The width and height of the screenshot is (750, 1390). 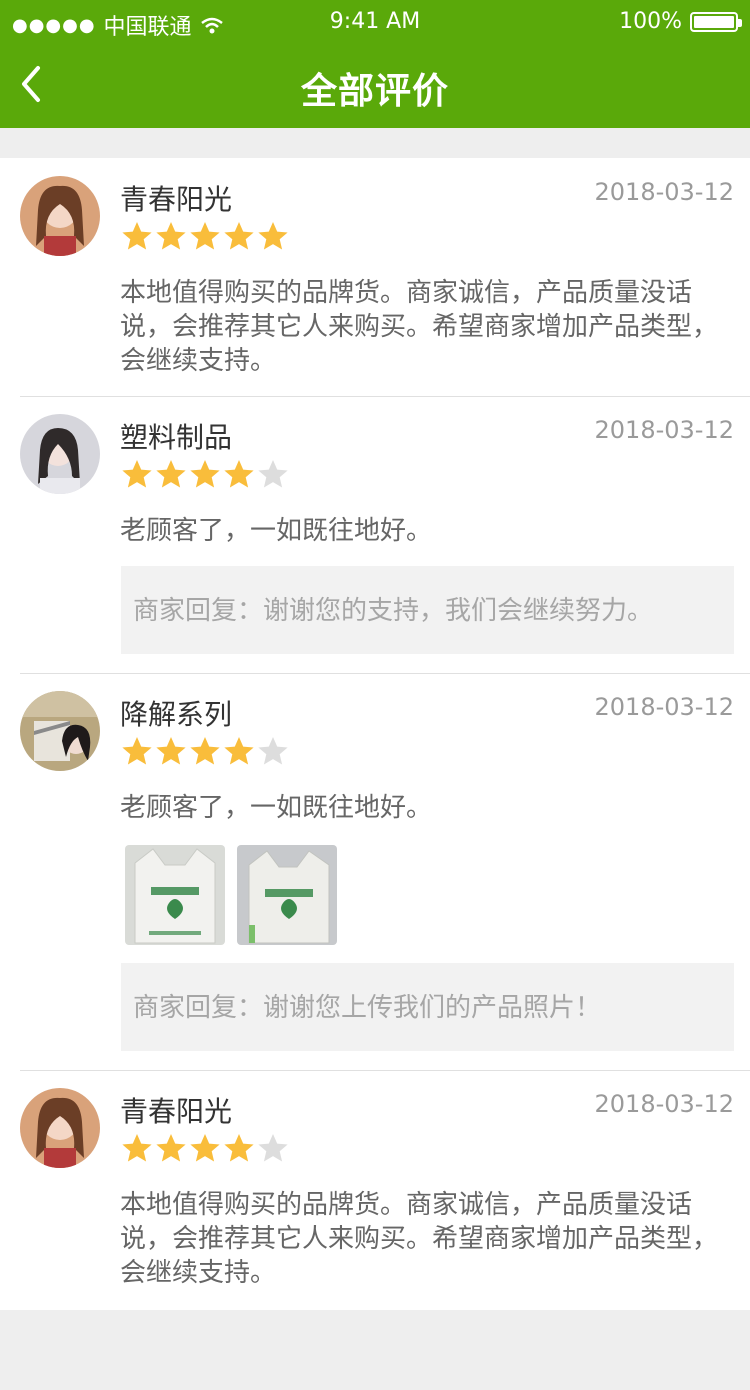 I want to click on reviewer-name: 降解系列, so click(x=176, y=714).